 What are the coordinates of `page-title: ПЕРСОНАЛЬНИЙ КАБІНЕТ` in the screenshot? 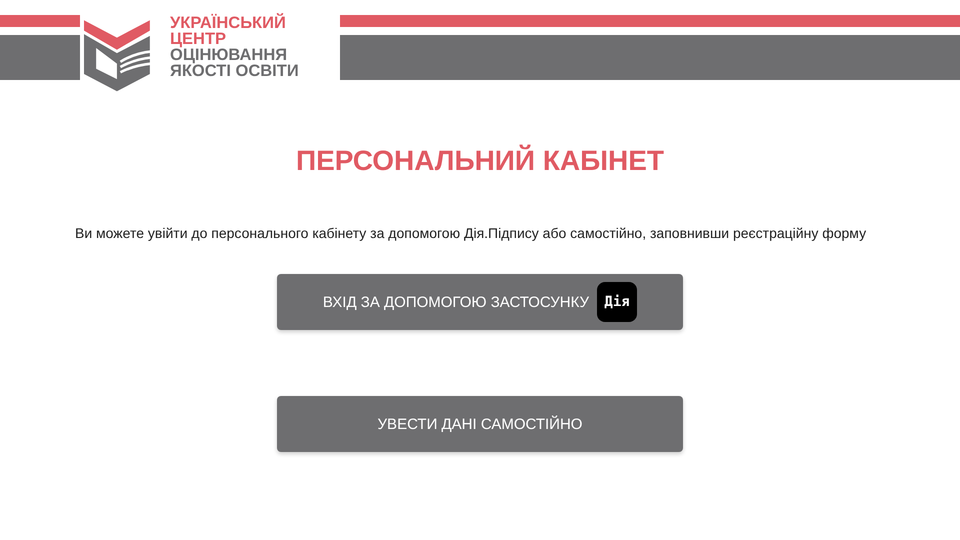 It's located at (480, 161).